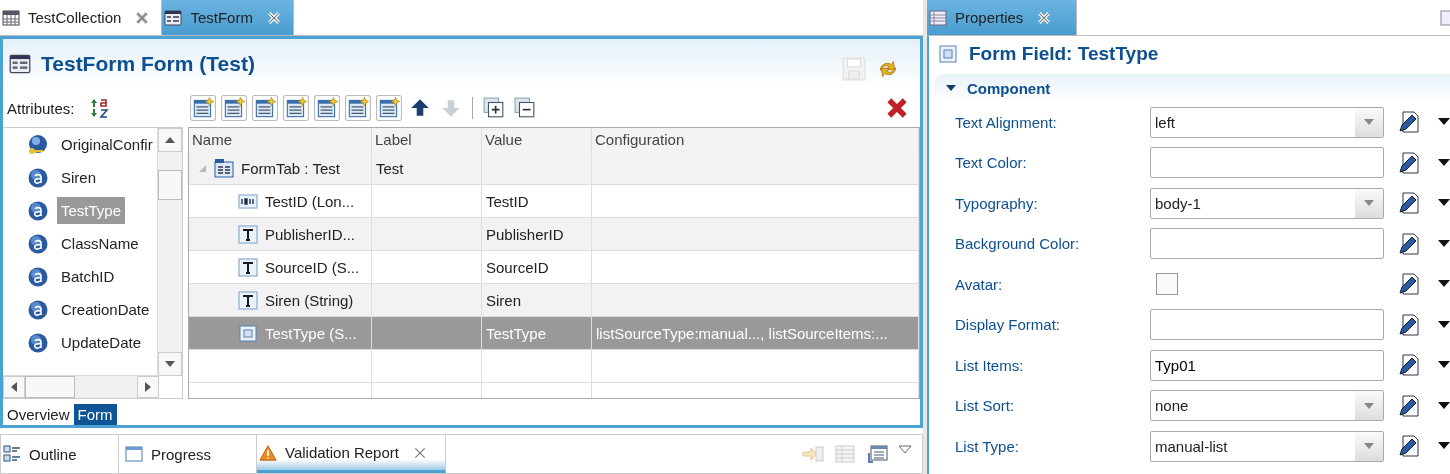 This screenshot has width=1450, height=474. I want to click on attribute-item: CreationDate, so click(105, 309).